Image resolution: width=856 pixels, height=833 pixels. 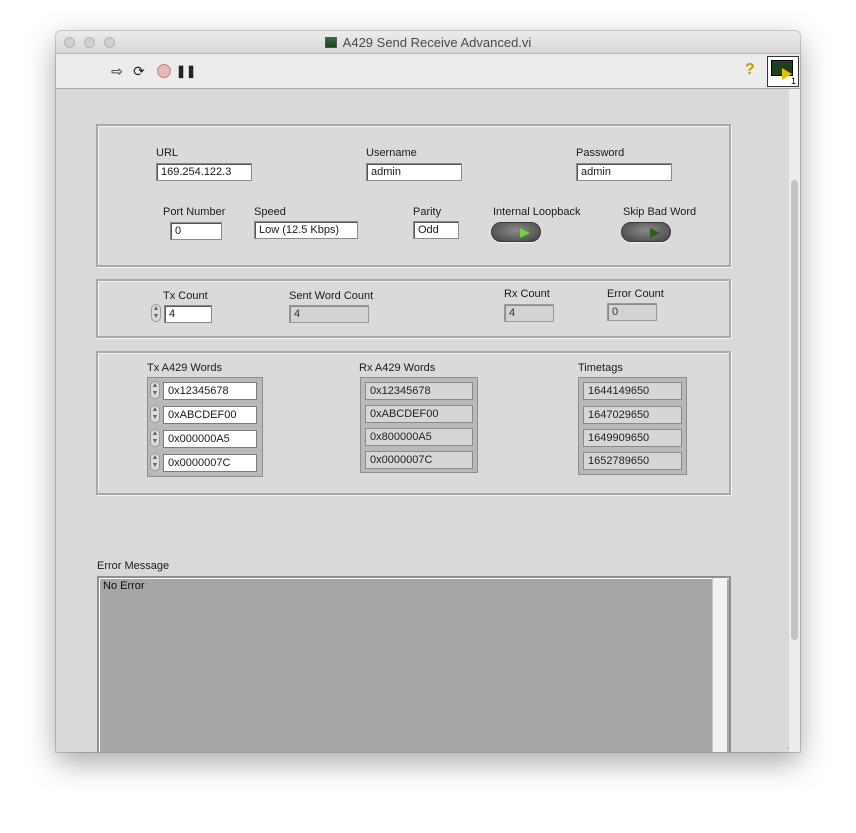 I want to click on timetag-cell: 1644149650, so click(x=632, y=391).